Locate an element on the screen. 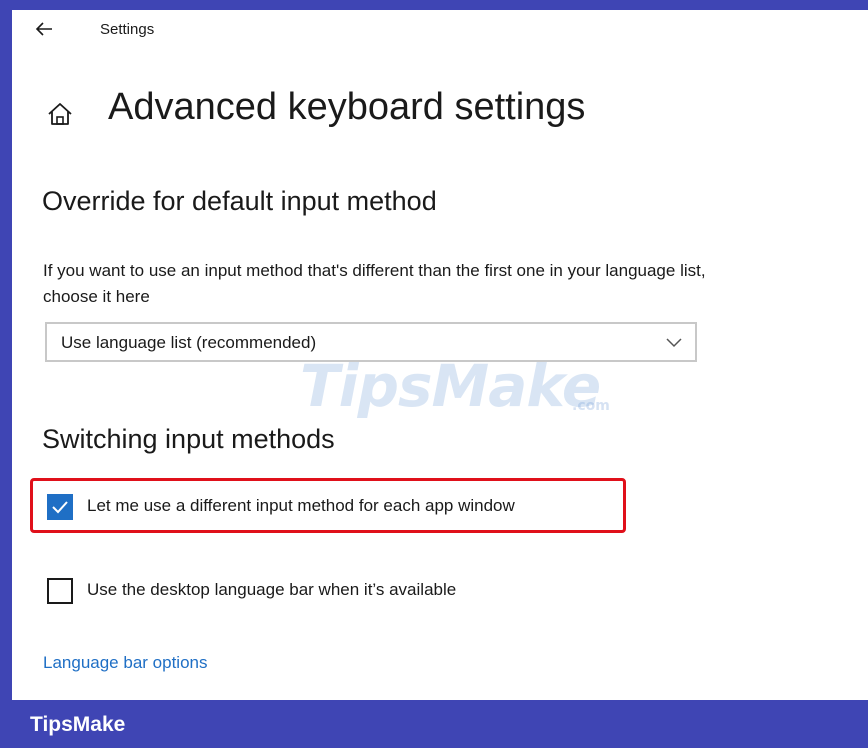 The width and height of the screenshot is (868, 748). switching-section-title: Switching input methods is located at coordinates (188, 439).